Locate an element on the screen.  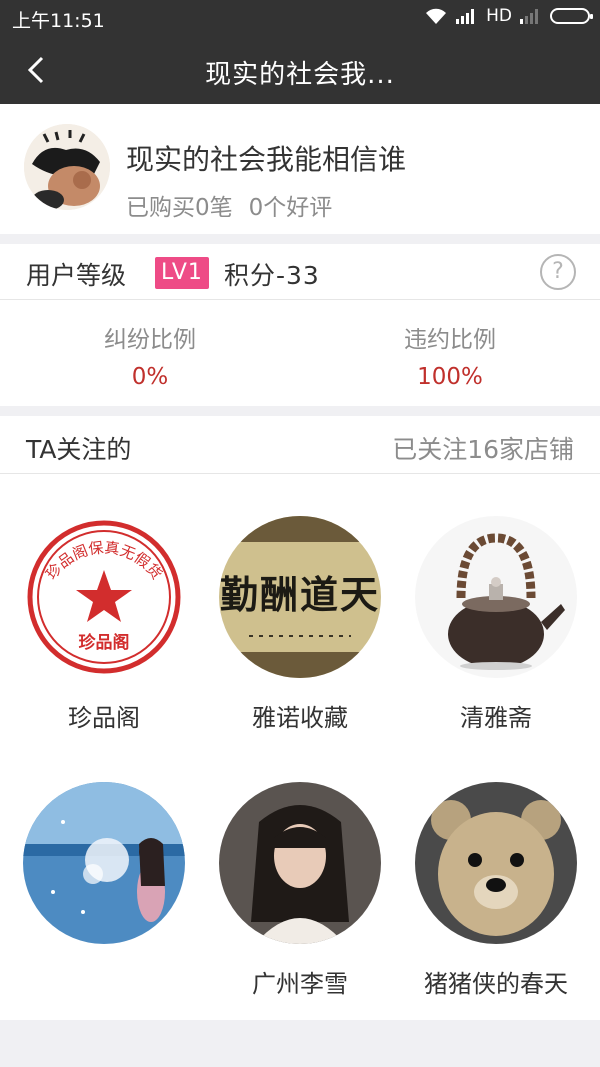
wifi-icon is located at coordinates (436, 16).